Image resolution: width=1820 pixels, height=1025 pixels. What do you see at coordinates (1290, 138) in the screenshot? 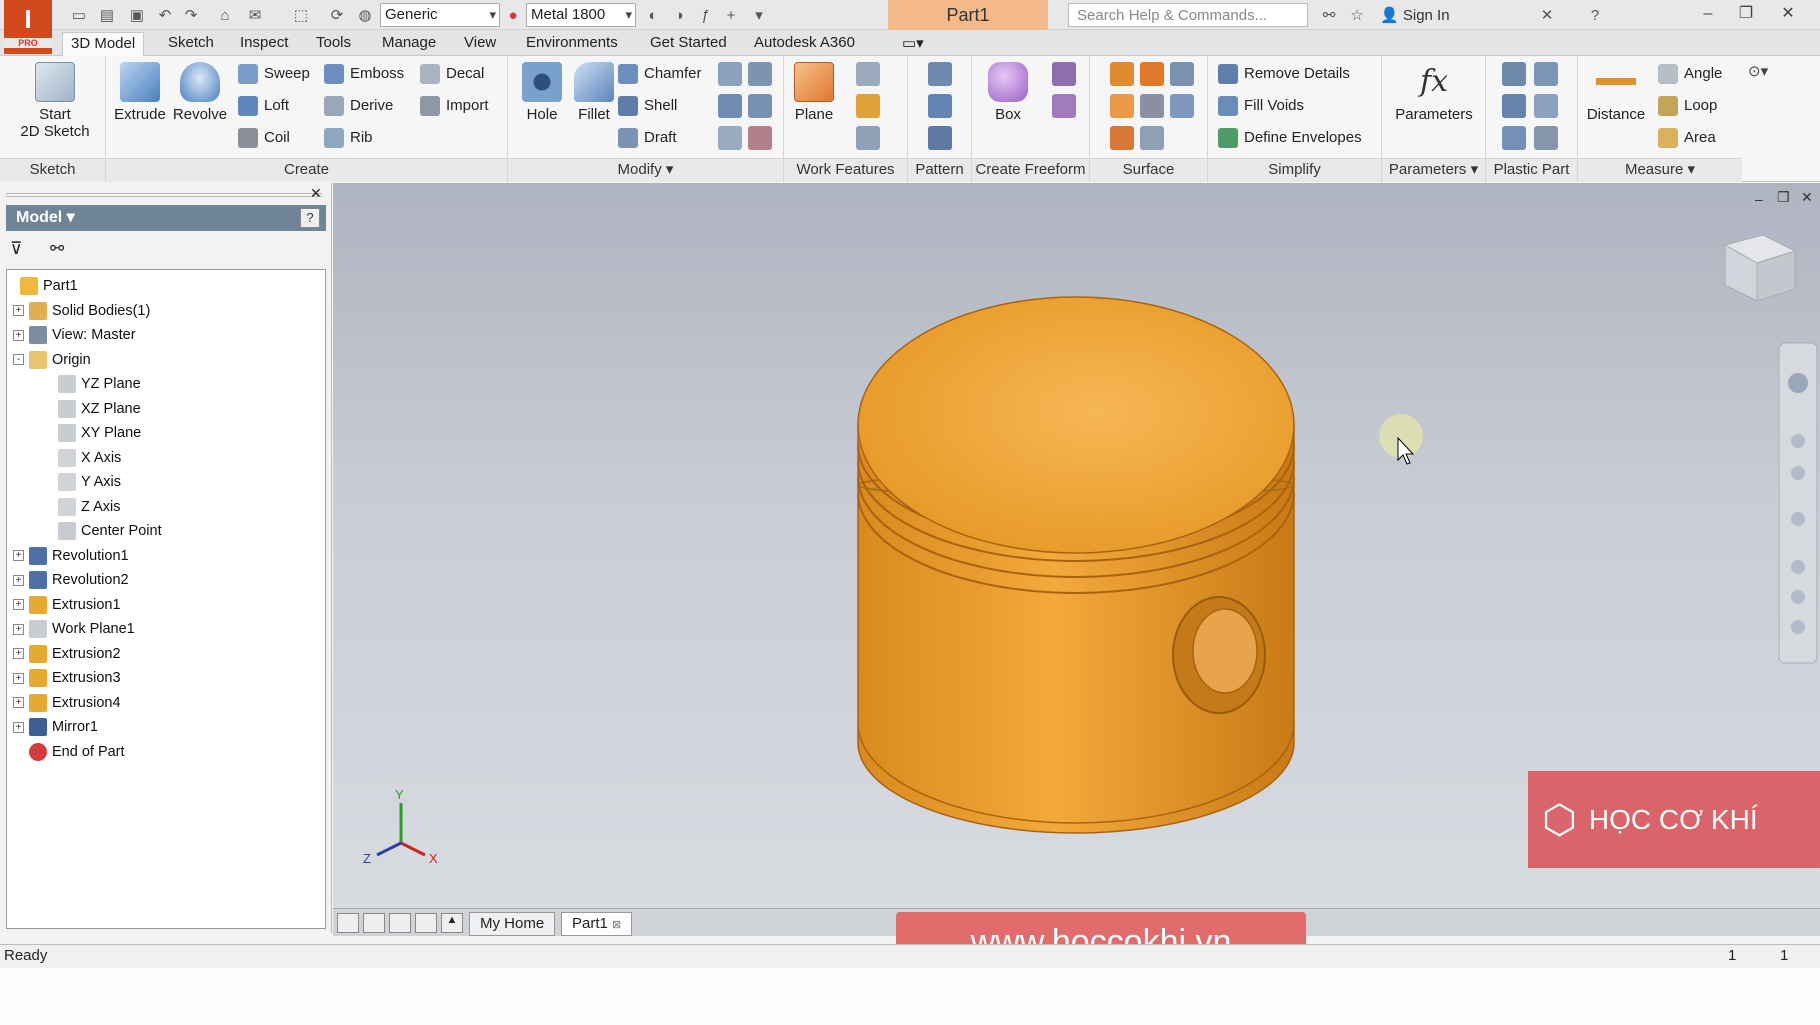
I see `define-envelopes-button: Define Envelopes` at bounding box center [1290, 138].